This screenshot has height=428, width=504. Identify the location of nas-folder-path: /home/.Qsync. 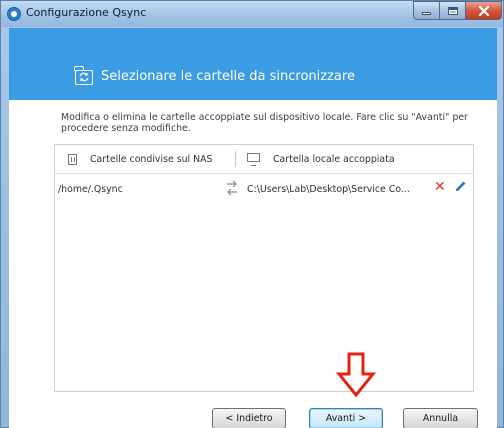
(90, 189).